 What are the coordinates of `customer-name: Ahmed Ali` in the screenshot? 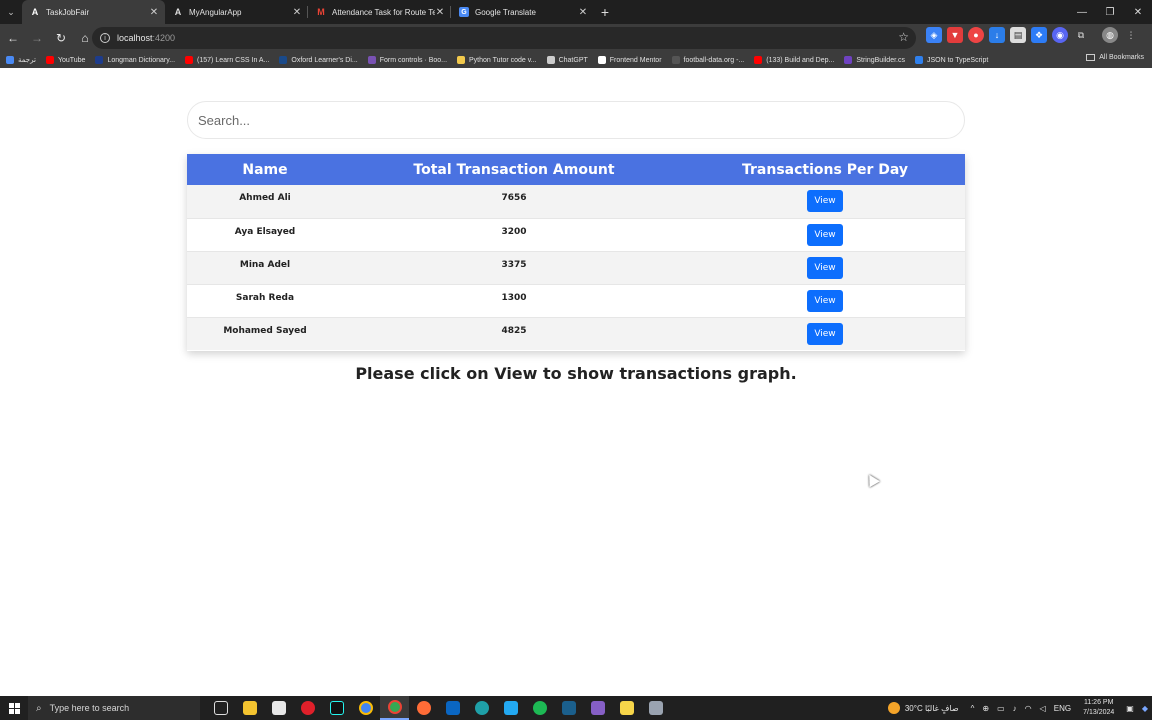 It's located at (265, 198).